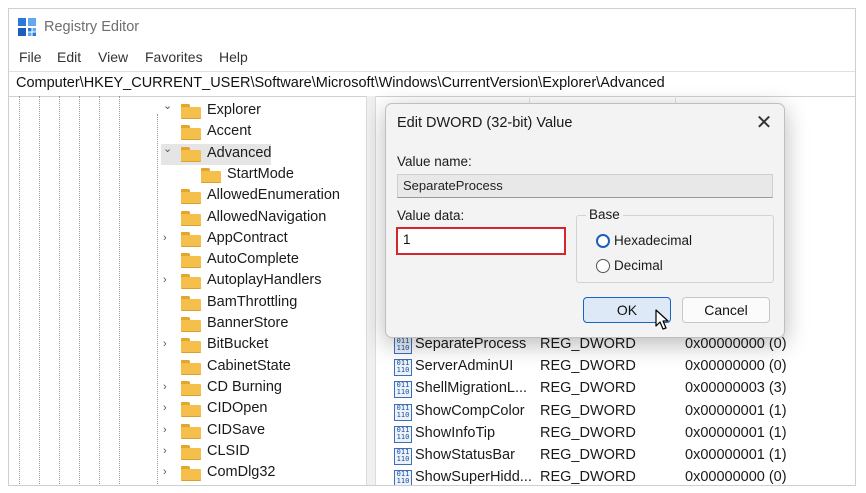 This screenshot has width=866, height=493. Describe the element at coordinates (248, 323) in the screenshot. I see `tree-item-label: BannerStore` at that location.